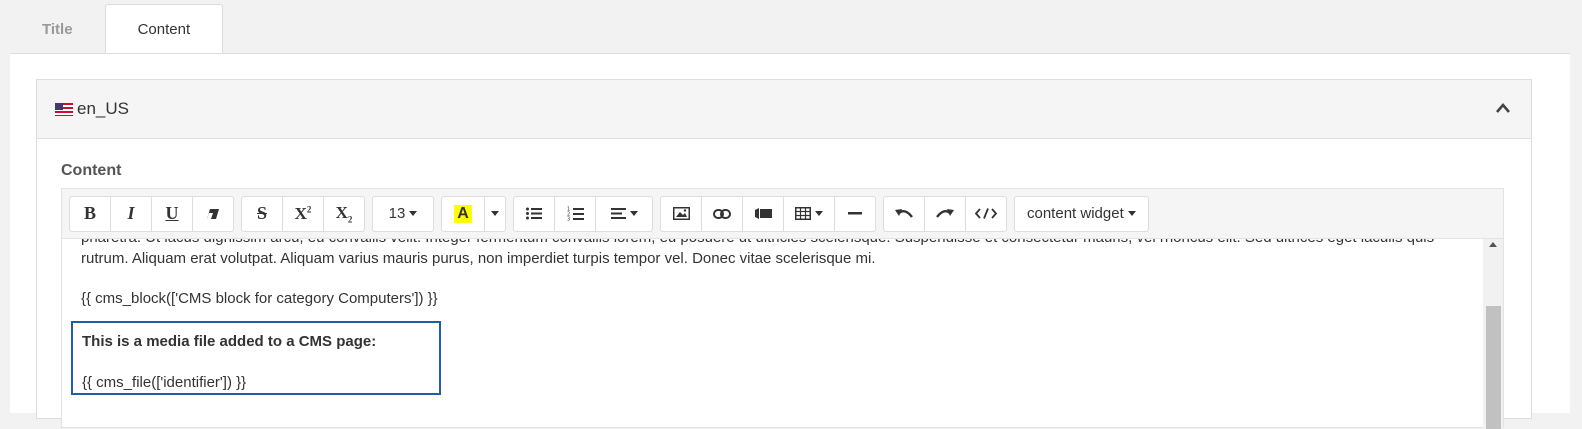 Image resolution: width=1582 pixels, height=429 pixels. I want to click on subscript-button: X2, so click(344, 213).